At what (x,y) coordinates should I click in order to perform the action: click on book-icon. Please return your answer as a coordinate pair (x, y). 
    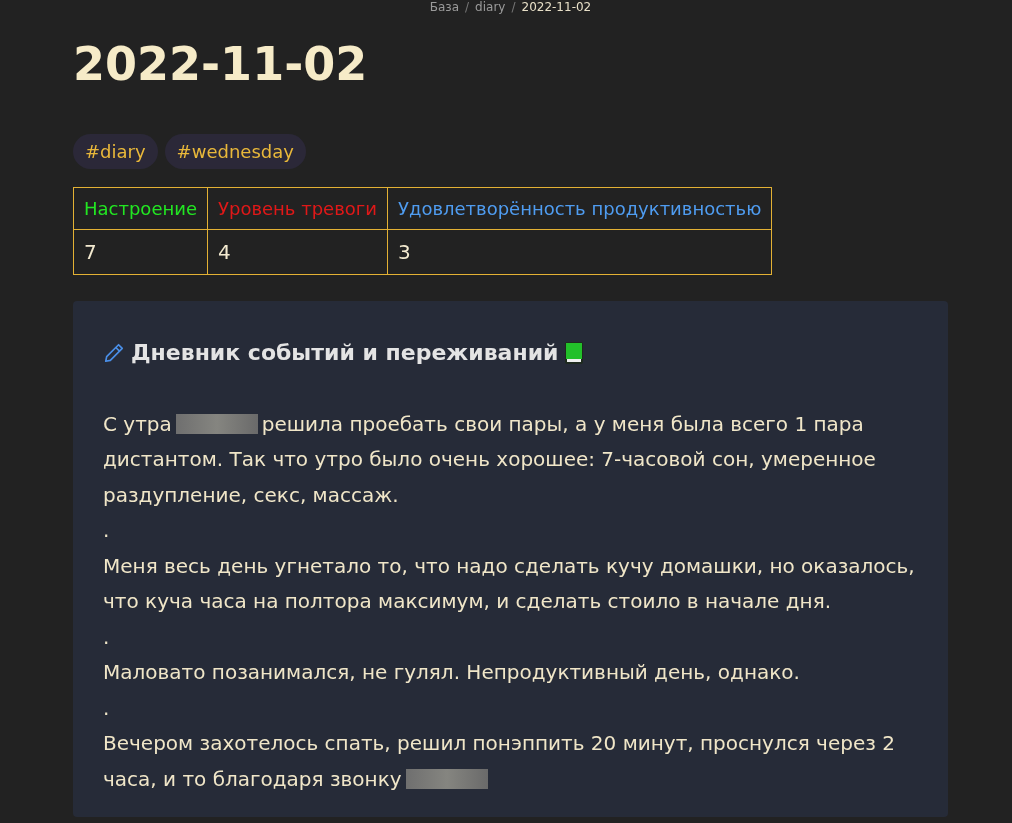
    Looking at the image, I should click on (574, 352).